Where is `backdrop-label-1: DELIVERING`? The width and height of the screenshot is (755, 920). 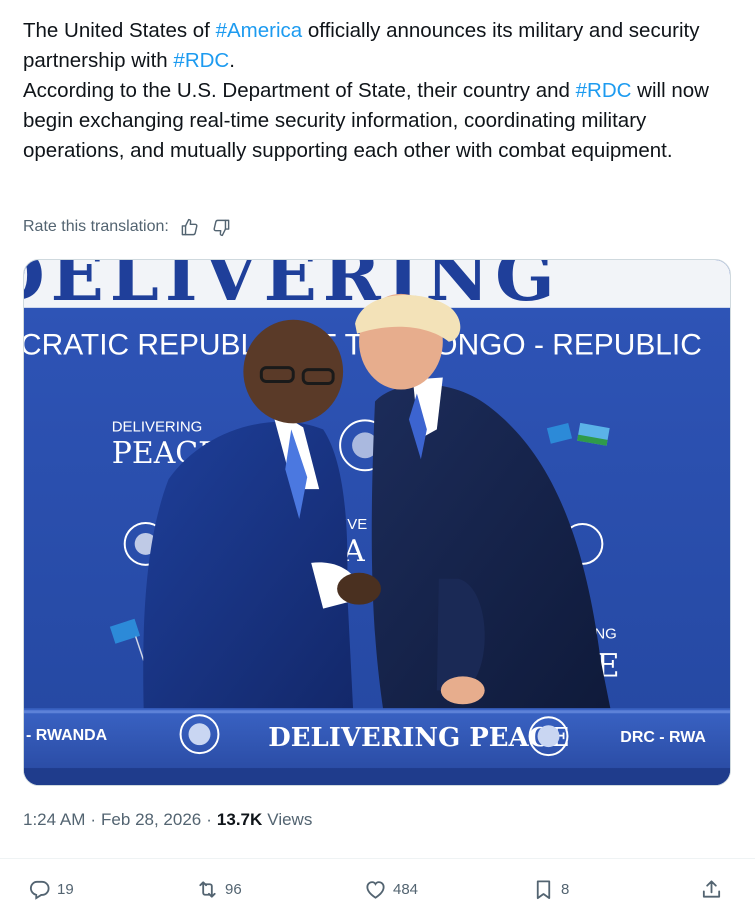
backdrop-label-1: DELIVERING is located at coordinates (157, 426).